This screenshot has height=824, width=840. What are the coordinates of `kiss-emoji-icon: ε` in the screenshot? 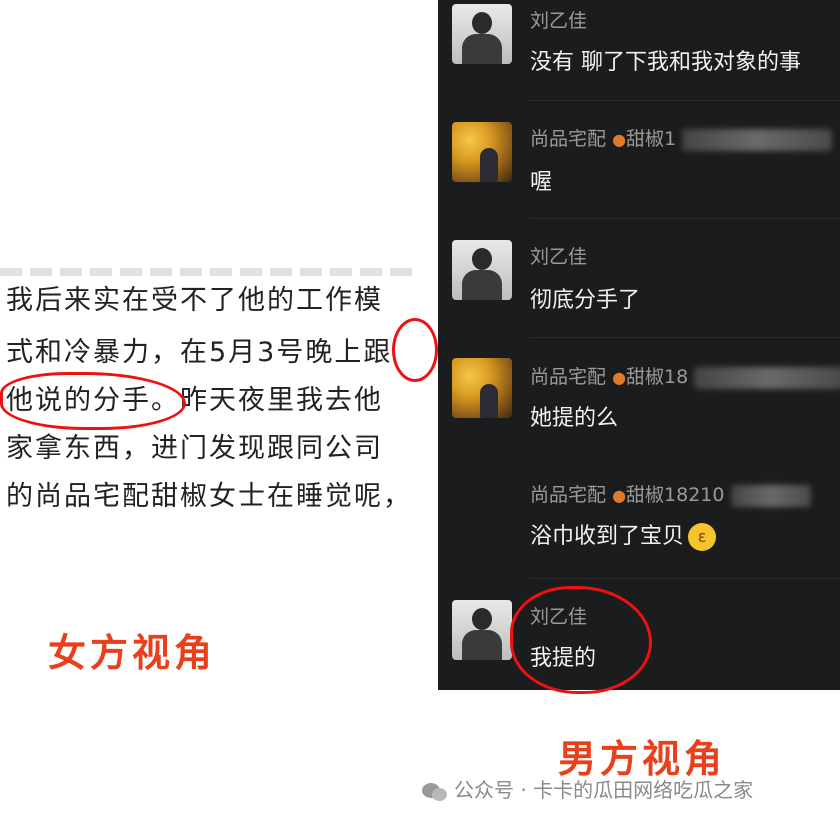 It's located at (702, 537).